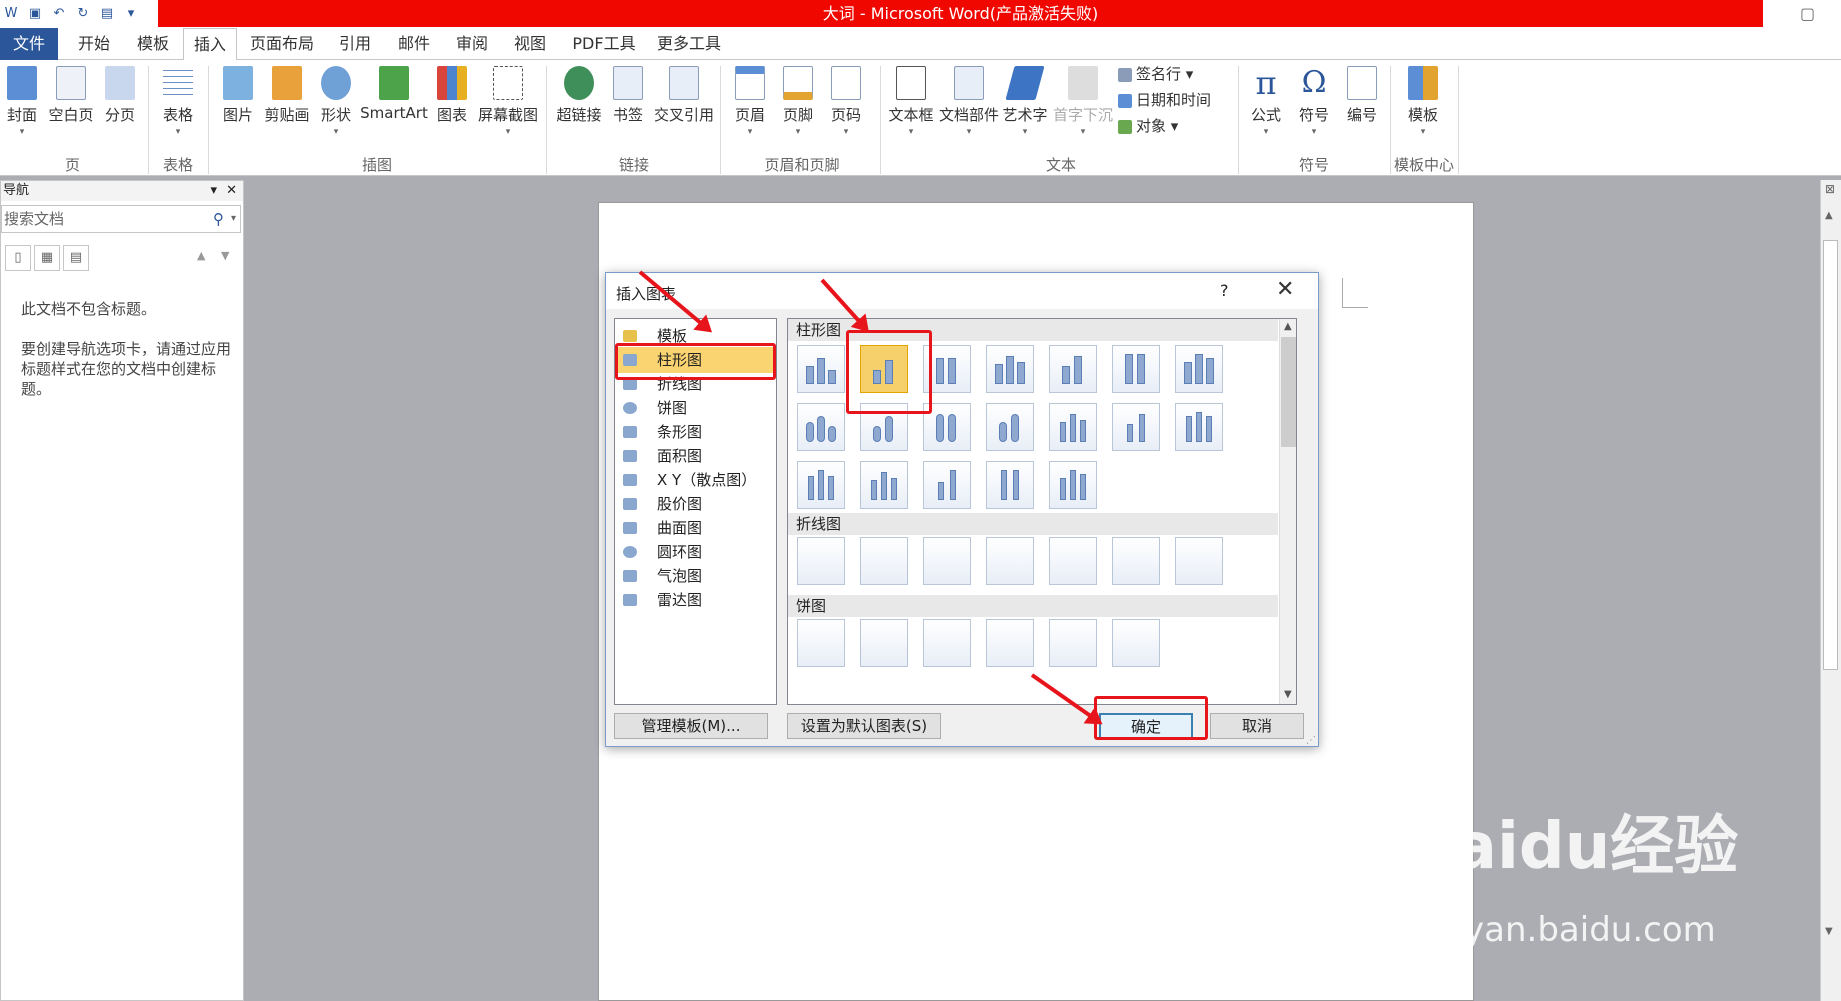 Image resolution: width=1841 pixels, height=1001 pixels. What do you see at coordinates (1807, 13) in the screenshot?
I see `restore-window-icon: ▢` at bounding box center [1807, 13].